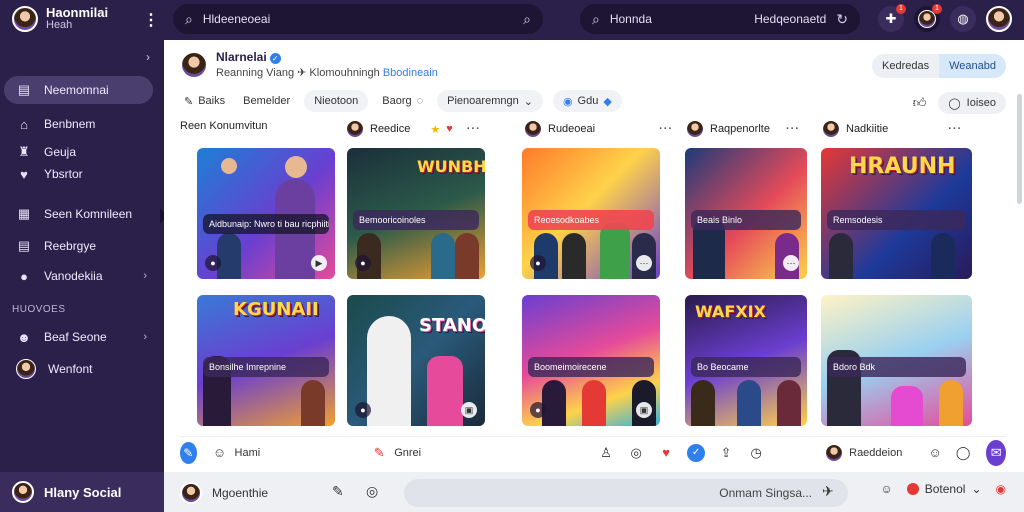 The width and height of the screenshot is (1024, 512). I want to click on video-card: Reoesodkoabes ● ⋯, so click(591, 213).